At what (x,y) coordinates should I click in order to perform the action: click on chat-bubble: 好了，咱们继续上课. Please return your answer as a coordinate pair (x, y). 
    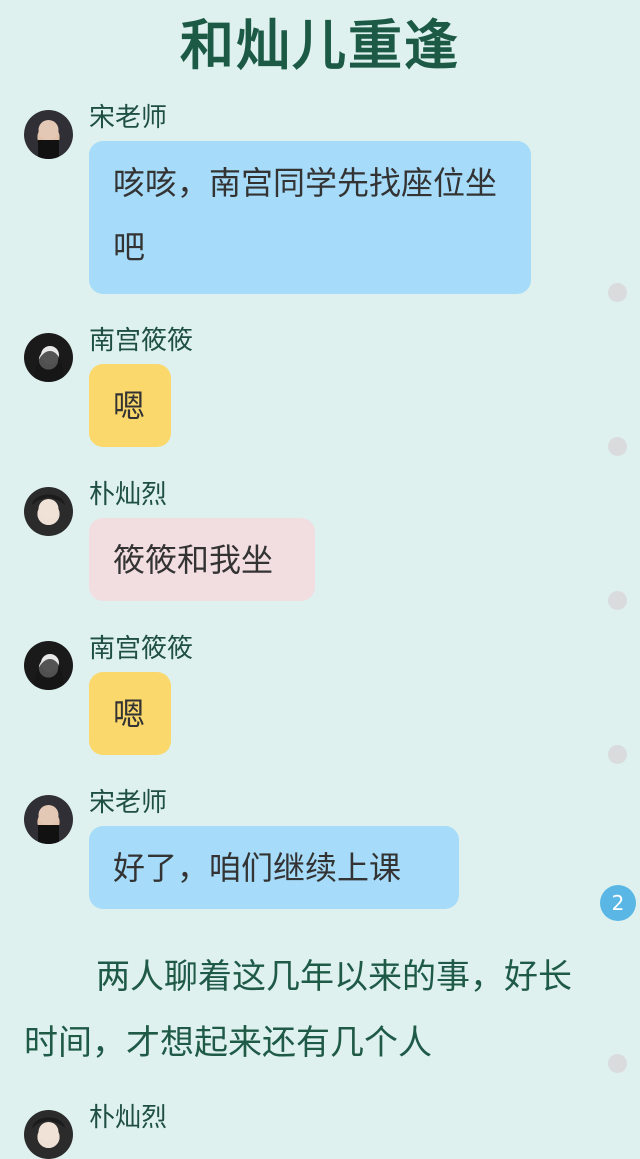
    Looking at the image, I should click on (274, 867).